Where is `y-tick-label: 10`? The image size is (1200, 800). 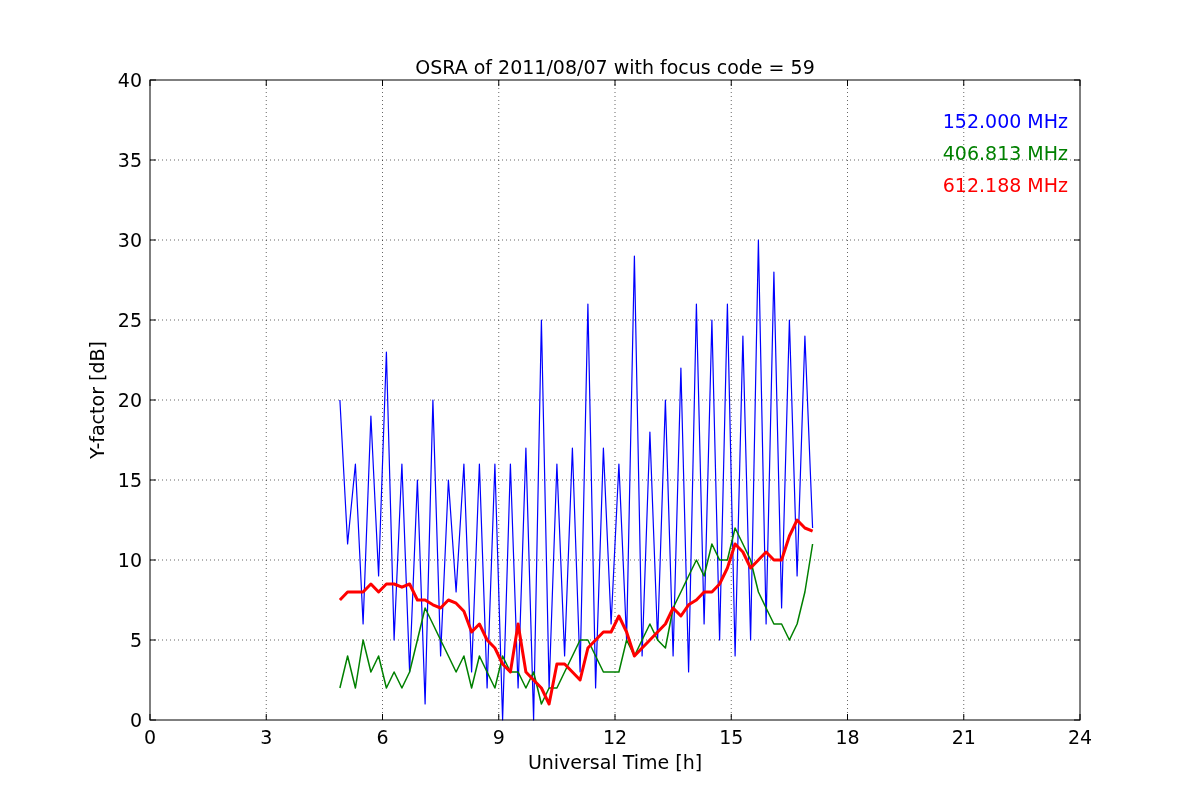
y-tick-label: 10 is located at coordinates (129, 560).